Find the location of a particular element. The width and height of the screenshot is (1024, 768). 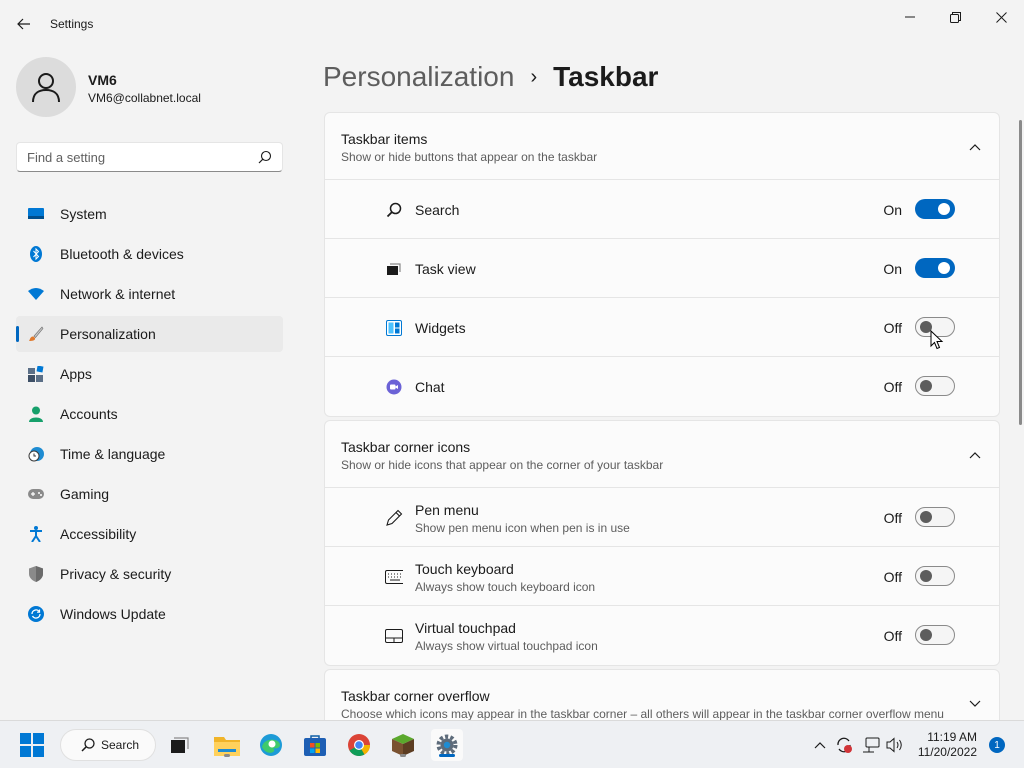

back-arrow-icon is located at coordinates (23, 24).